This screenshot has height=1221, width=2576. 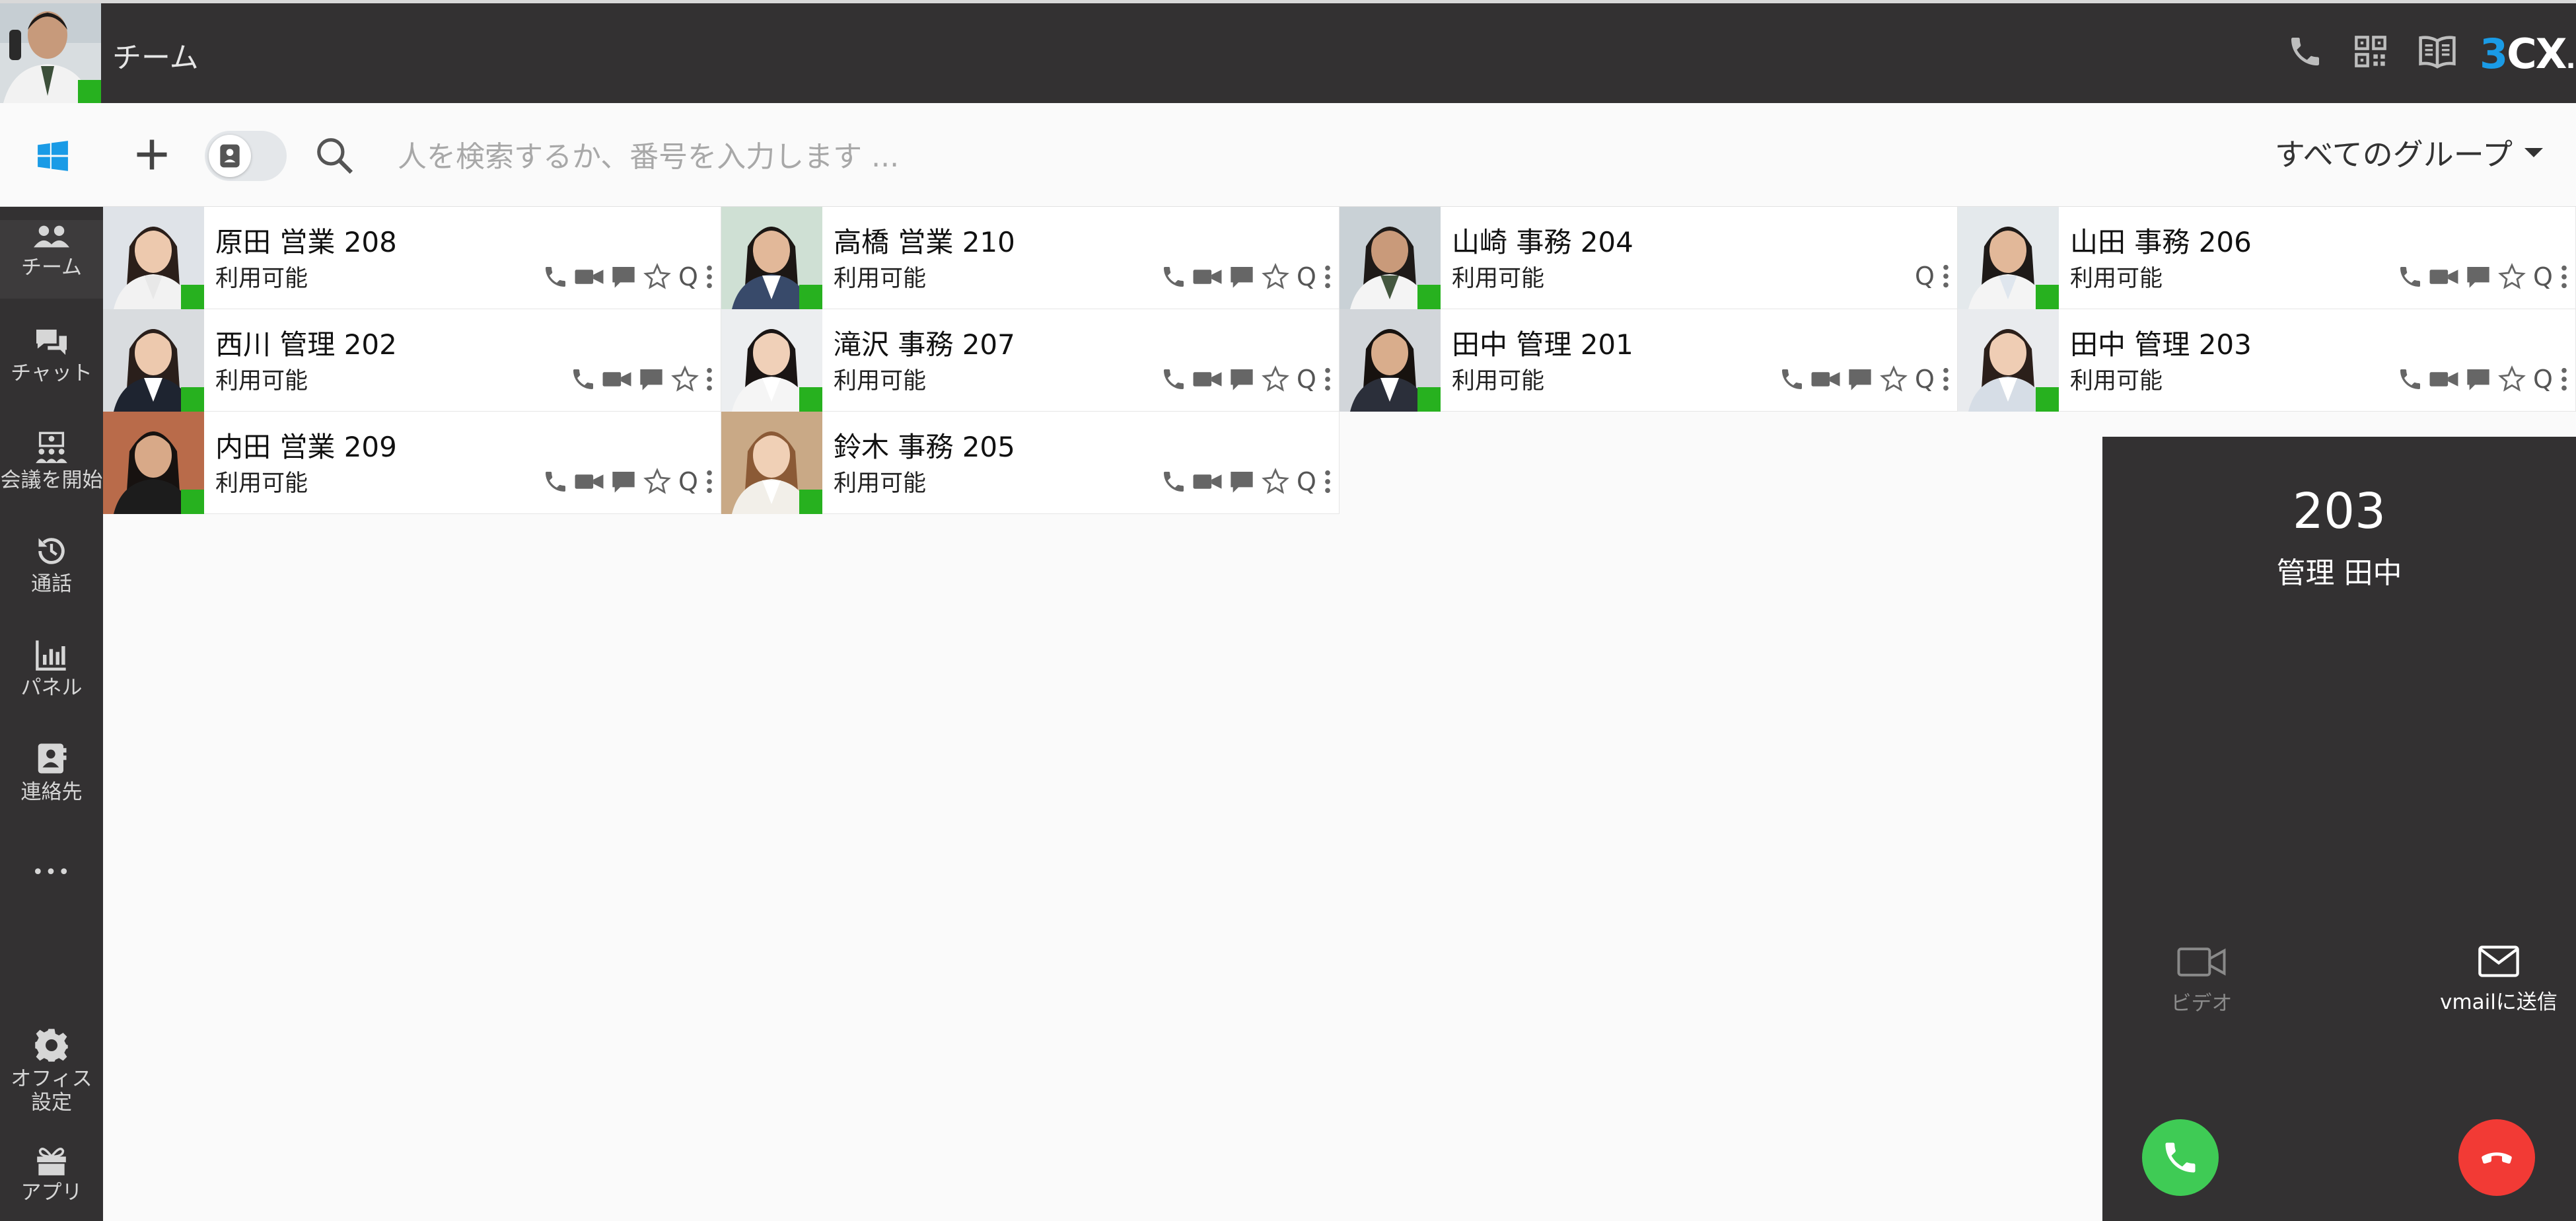 I want to click on search-input, so click(x=893, y=157).